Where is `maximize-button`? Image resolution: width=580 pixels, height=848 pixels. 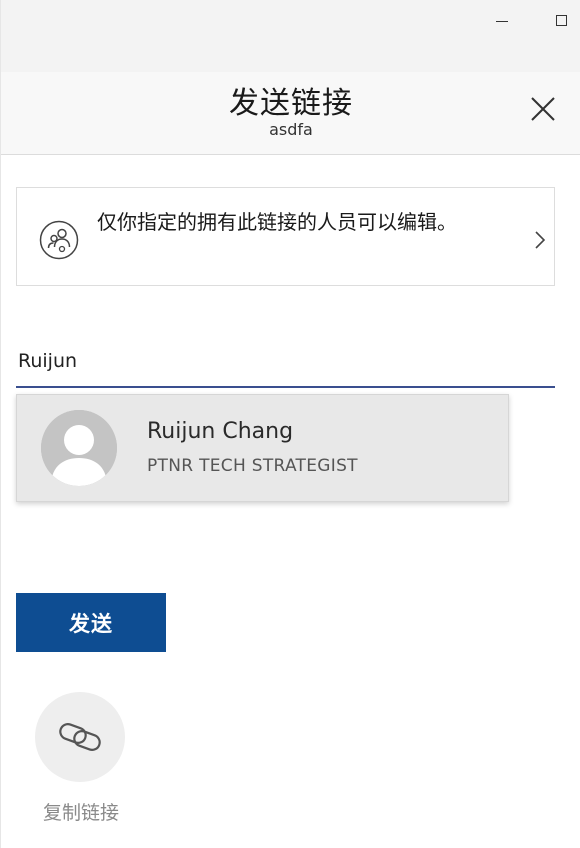 maximize-button is located at coordinates (561, 20).